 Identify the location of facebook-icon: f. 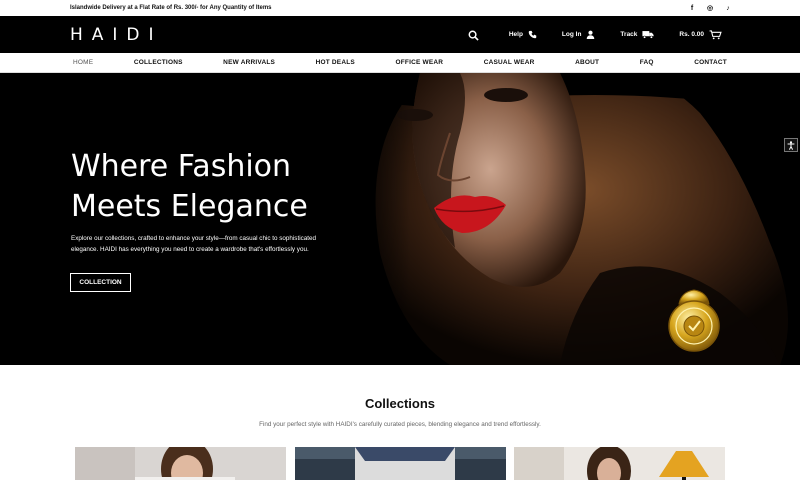
(692, 8).